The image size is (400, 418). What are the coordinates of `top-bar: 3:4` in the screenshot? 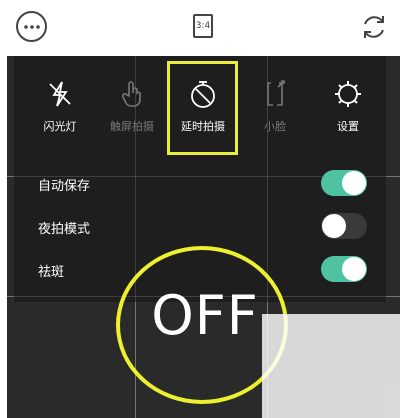 It's located at (200, 28).